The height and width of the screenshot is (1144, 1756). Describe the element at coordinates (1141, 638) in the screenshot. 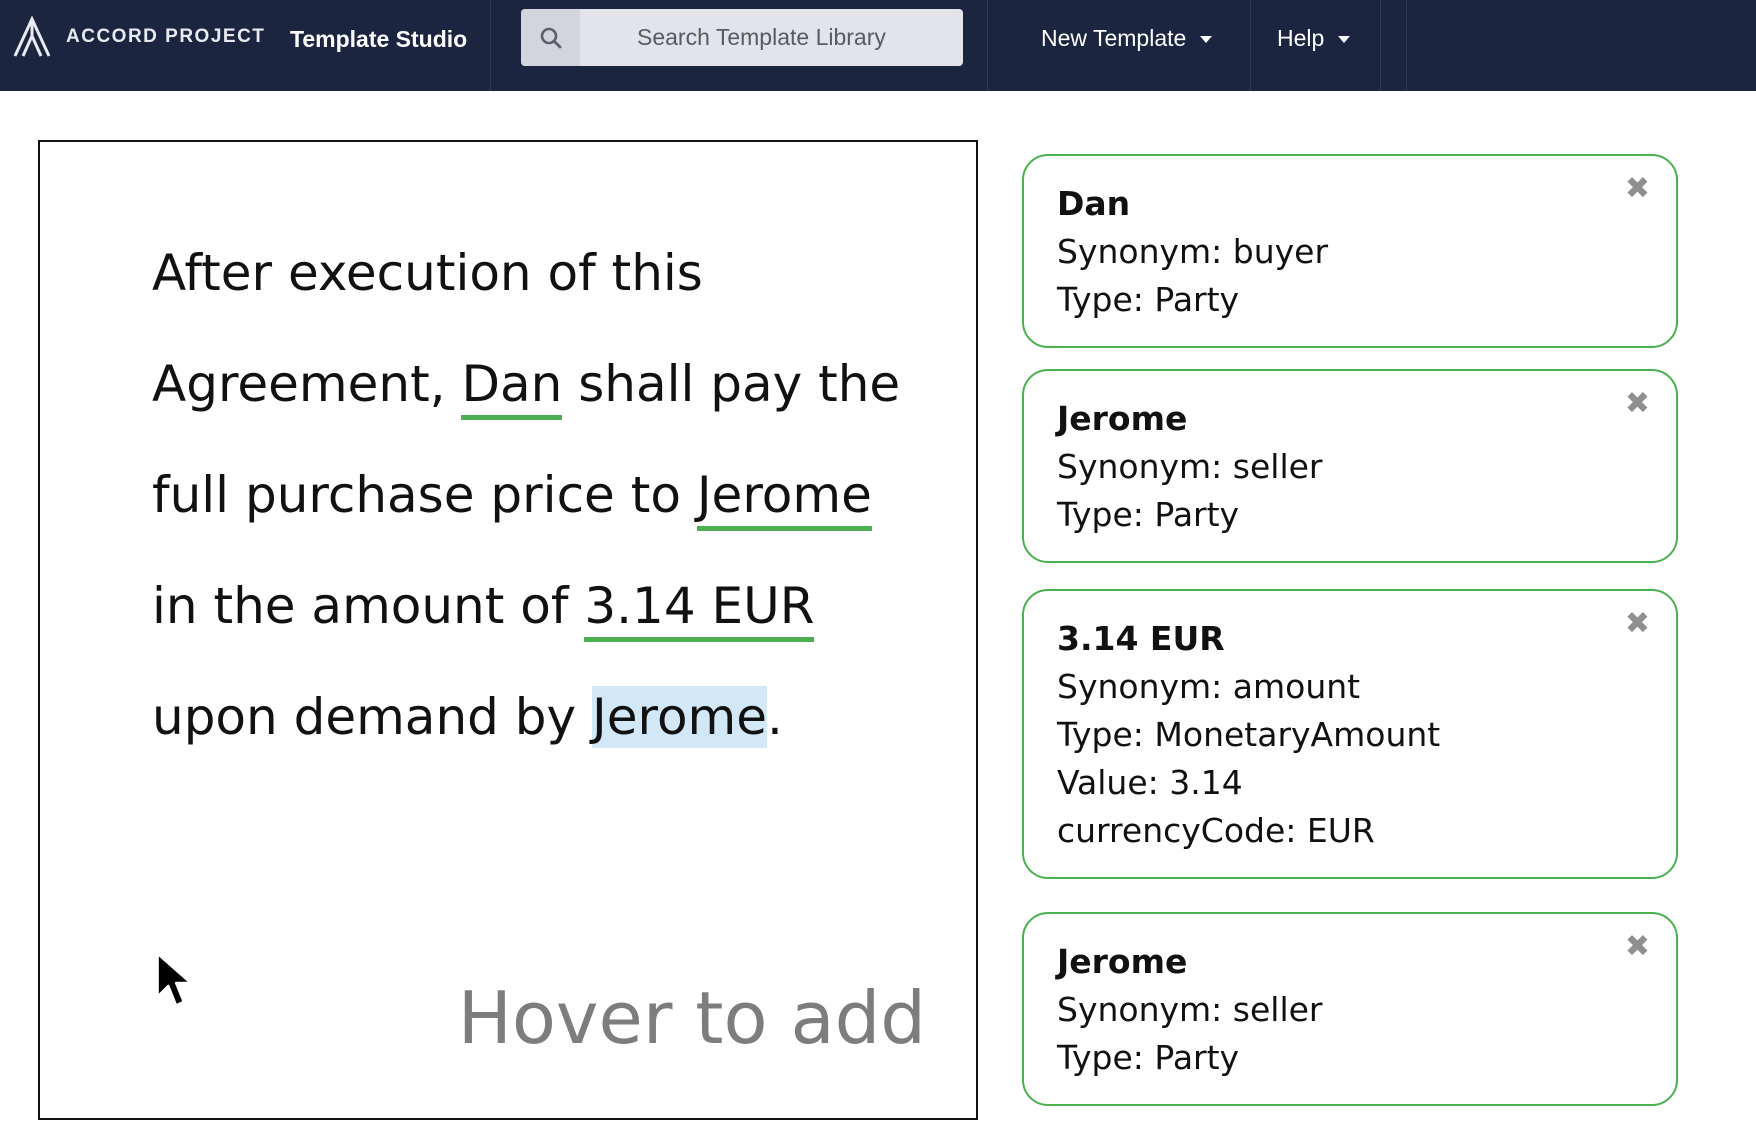

I see `card-title: 3.14 EUR` at that location.